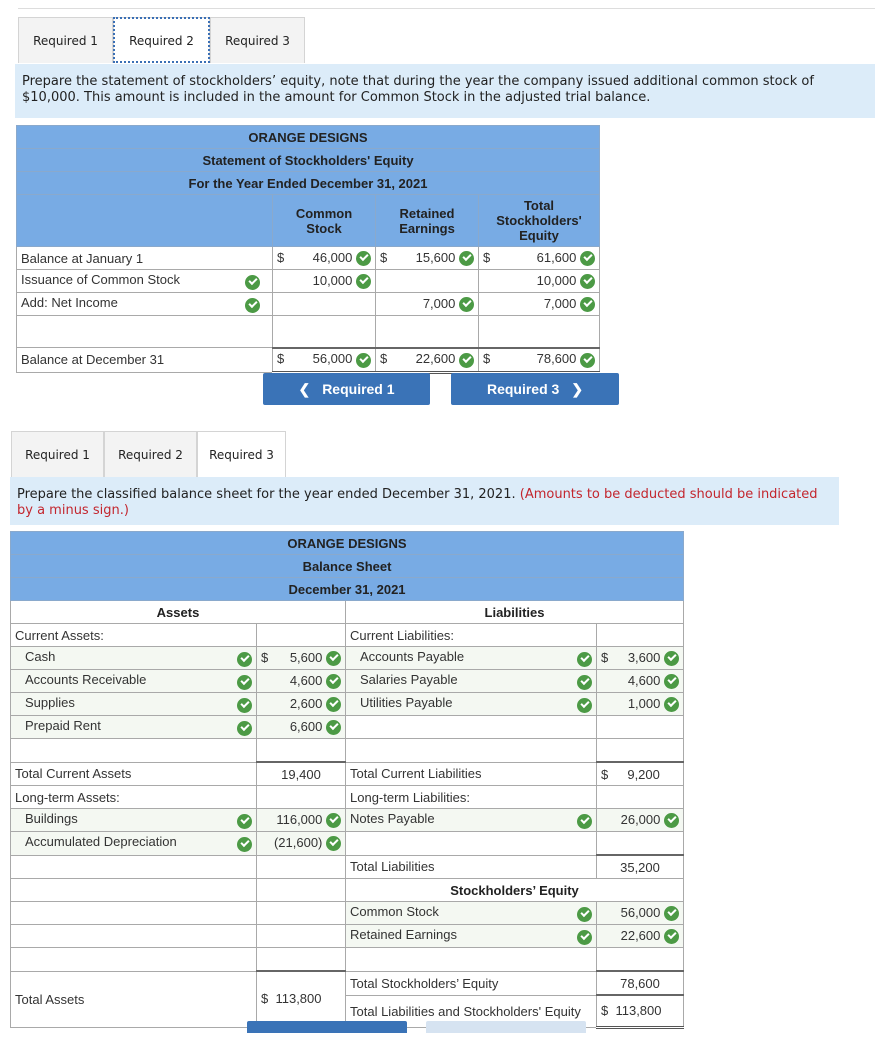  What do you see at coordinates (427, 304) in the screenshot?
I see `re-cell: 7,000` at bounding box center [427, 304].